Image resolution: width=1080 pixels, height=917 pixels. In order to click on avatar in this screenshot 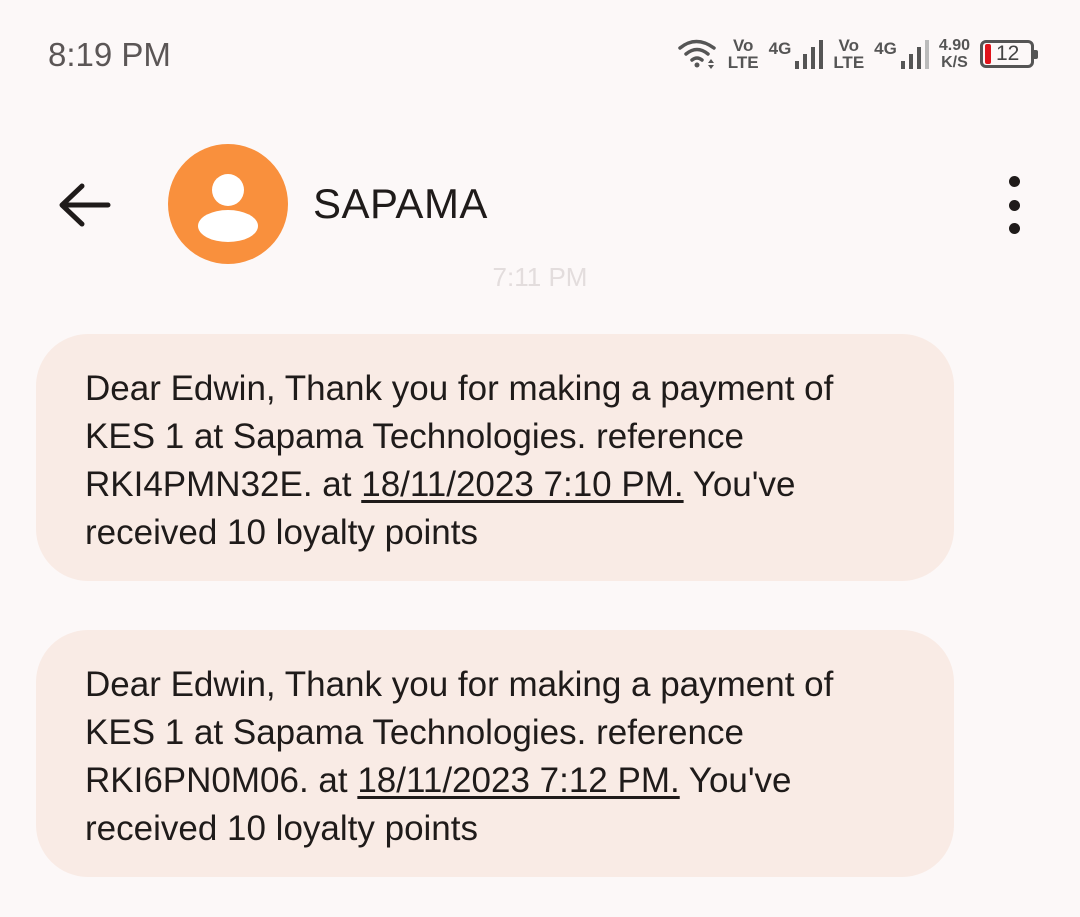, I will do `click(228, 204)`.